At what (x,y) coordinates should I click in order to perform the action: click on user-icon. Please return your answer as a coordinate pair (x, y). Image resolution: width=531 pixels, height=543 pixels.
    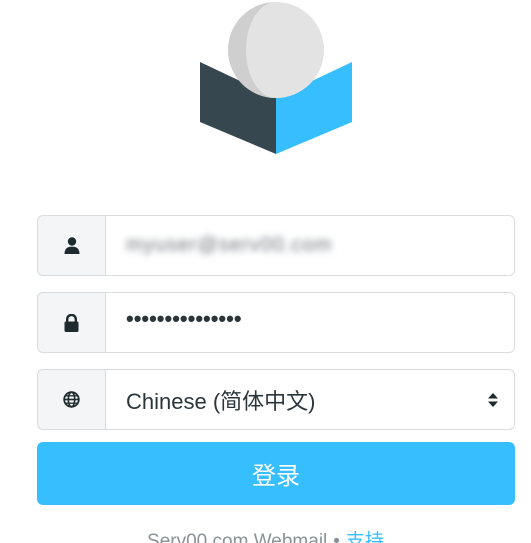
    Looking at the image, I should click on (71, 245).